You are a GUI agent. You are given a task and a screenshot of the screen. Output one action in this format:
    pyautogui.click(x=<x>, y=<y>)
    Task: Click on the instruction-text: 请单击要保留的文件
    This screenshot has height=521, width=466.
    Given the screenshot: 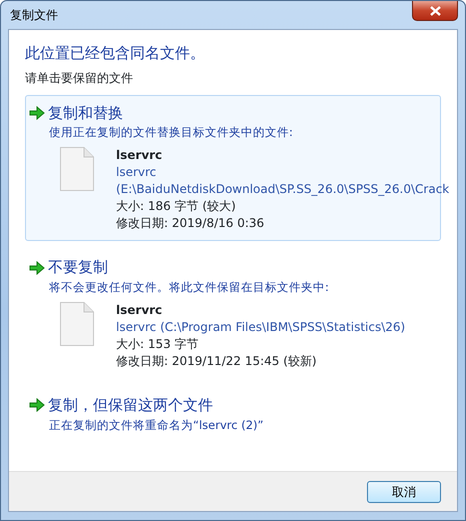 What is the action you would take?
    pyautogui.click(x=79, y=78)
    